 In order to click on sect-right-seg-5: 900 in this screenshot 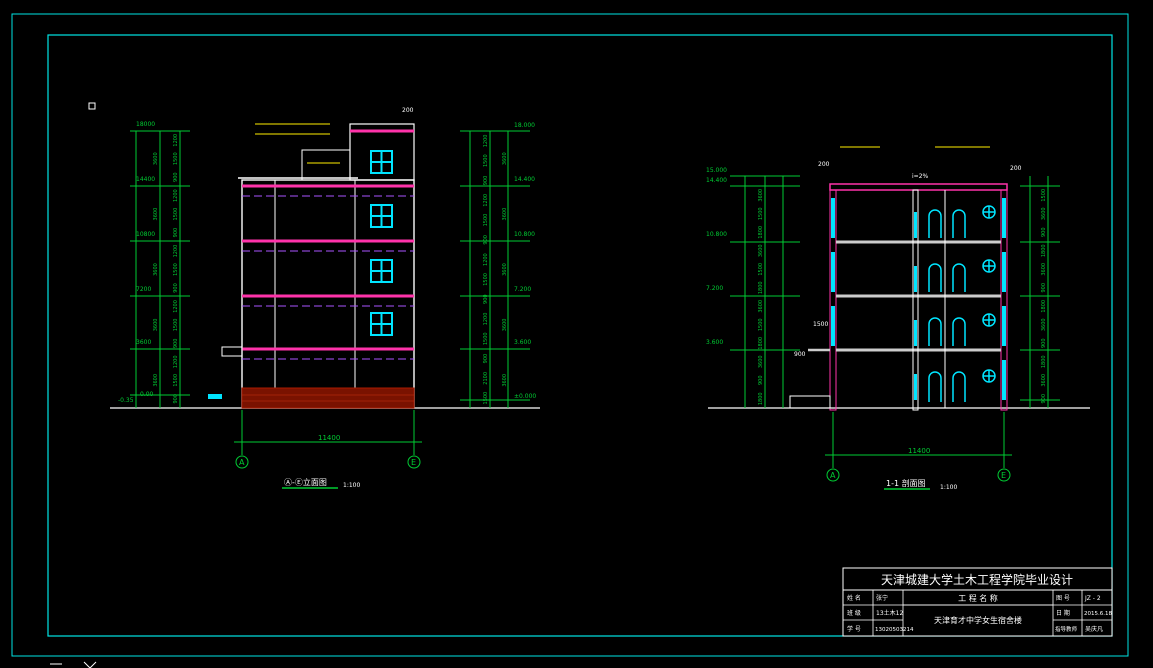, I will do `click(1044, 288)`.